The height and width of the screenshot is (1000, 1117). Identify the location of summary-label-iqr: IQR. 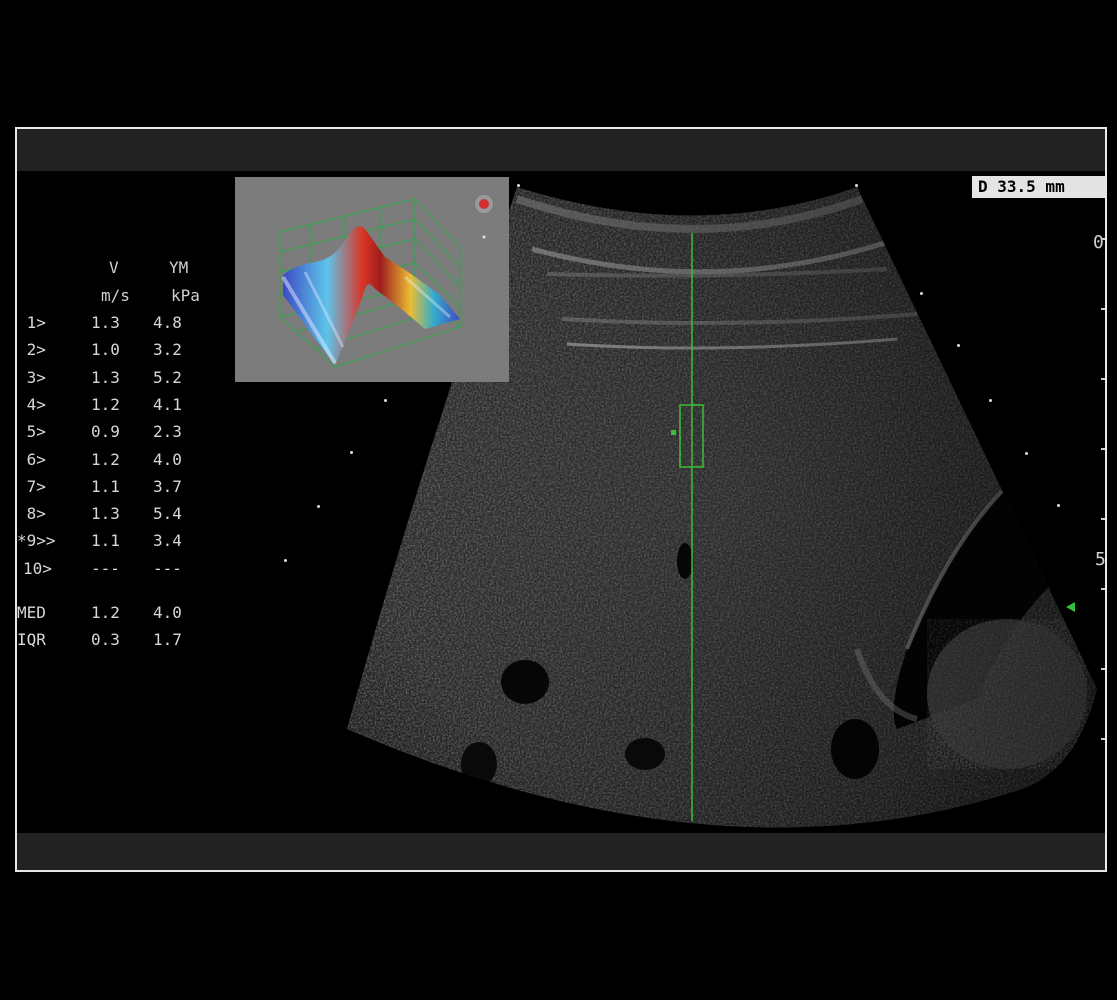
(31, 639).